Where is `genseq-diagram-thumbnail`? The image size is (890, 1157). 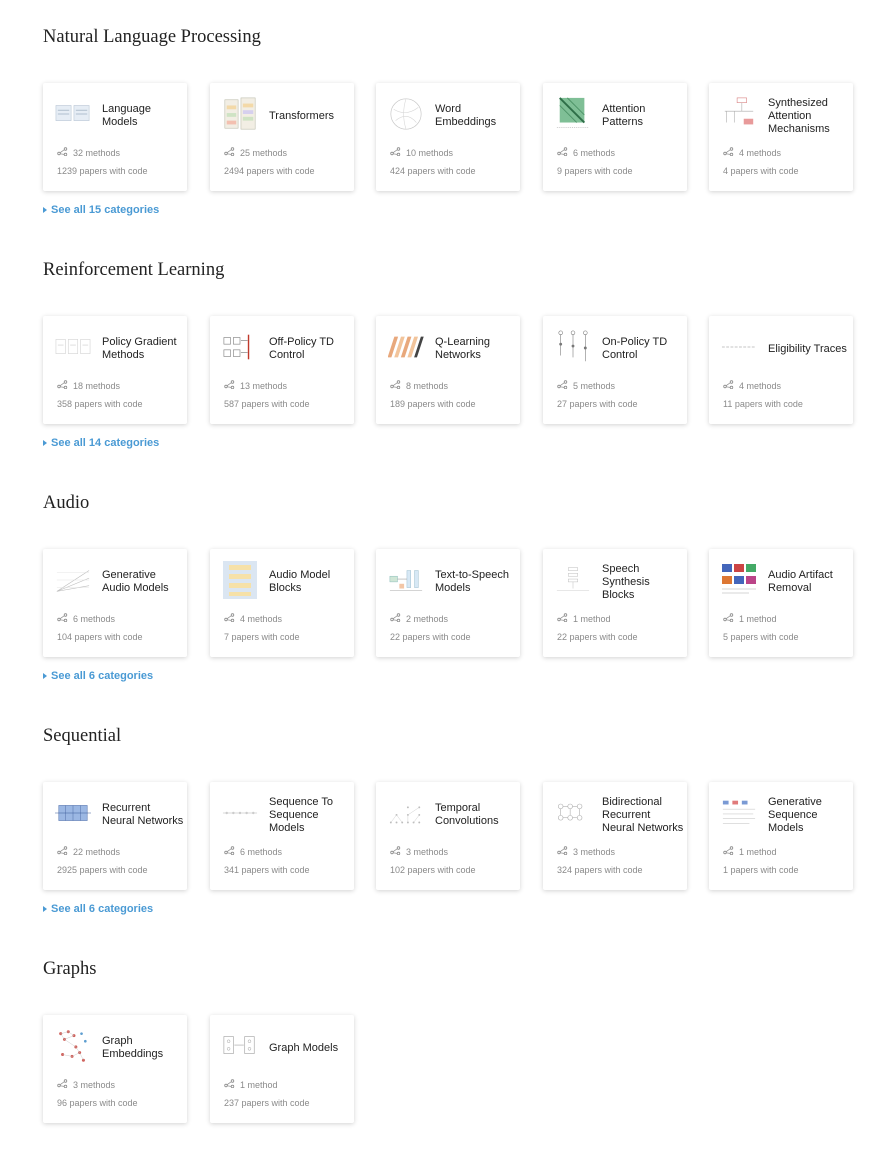 genseq-diagram-thumbnail is located at coordinates (739, 813).